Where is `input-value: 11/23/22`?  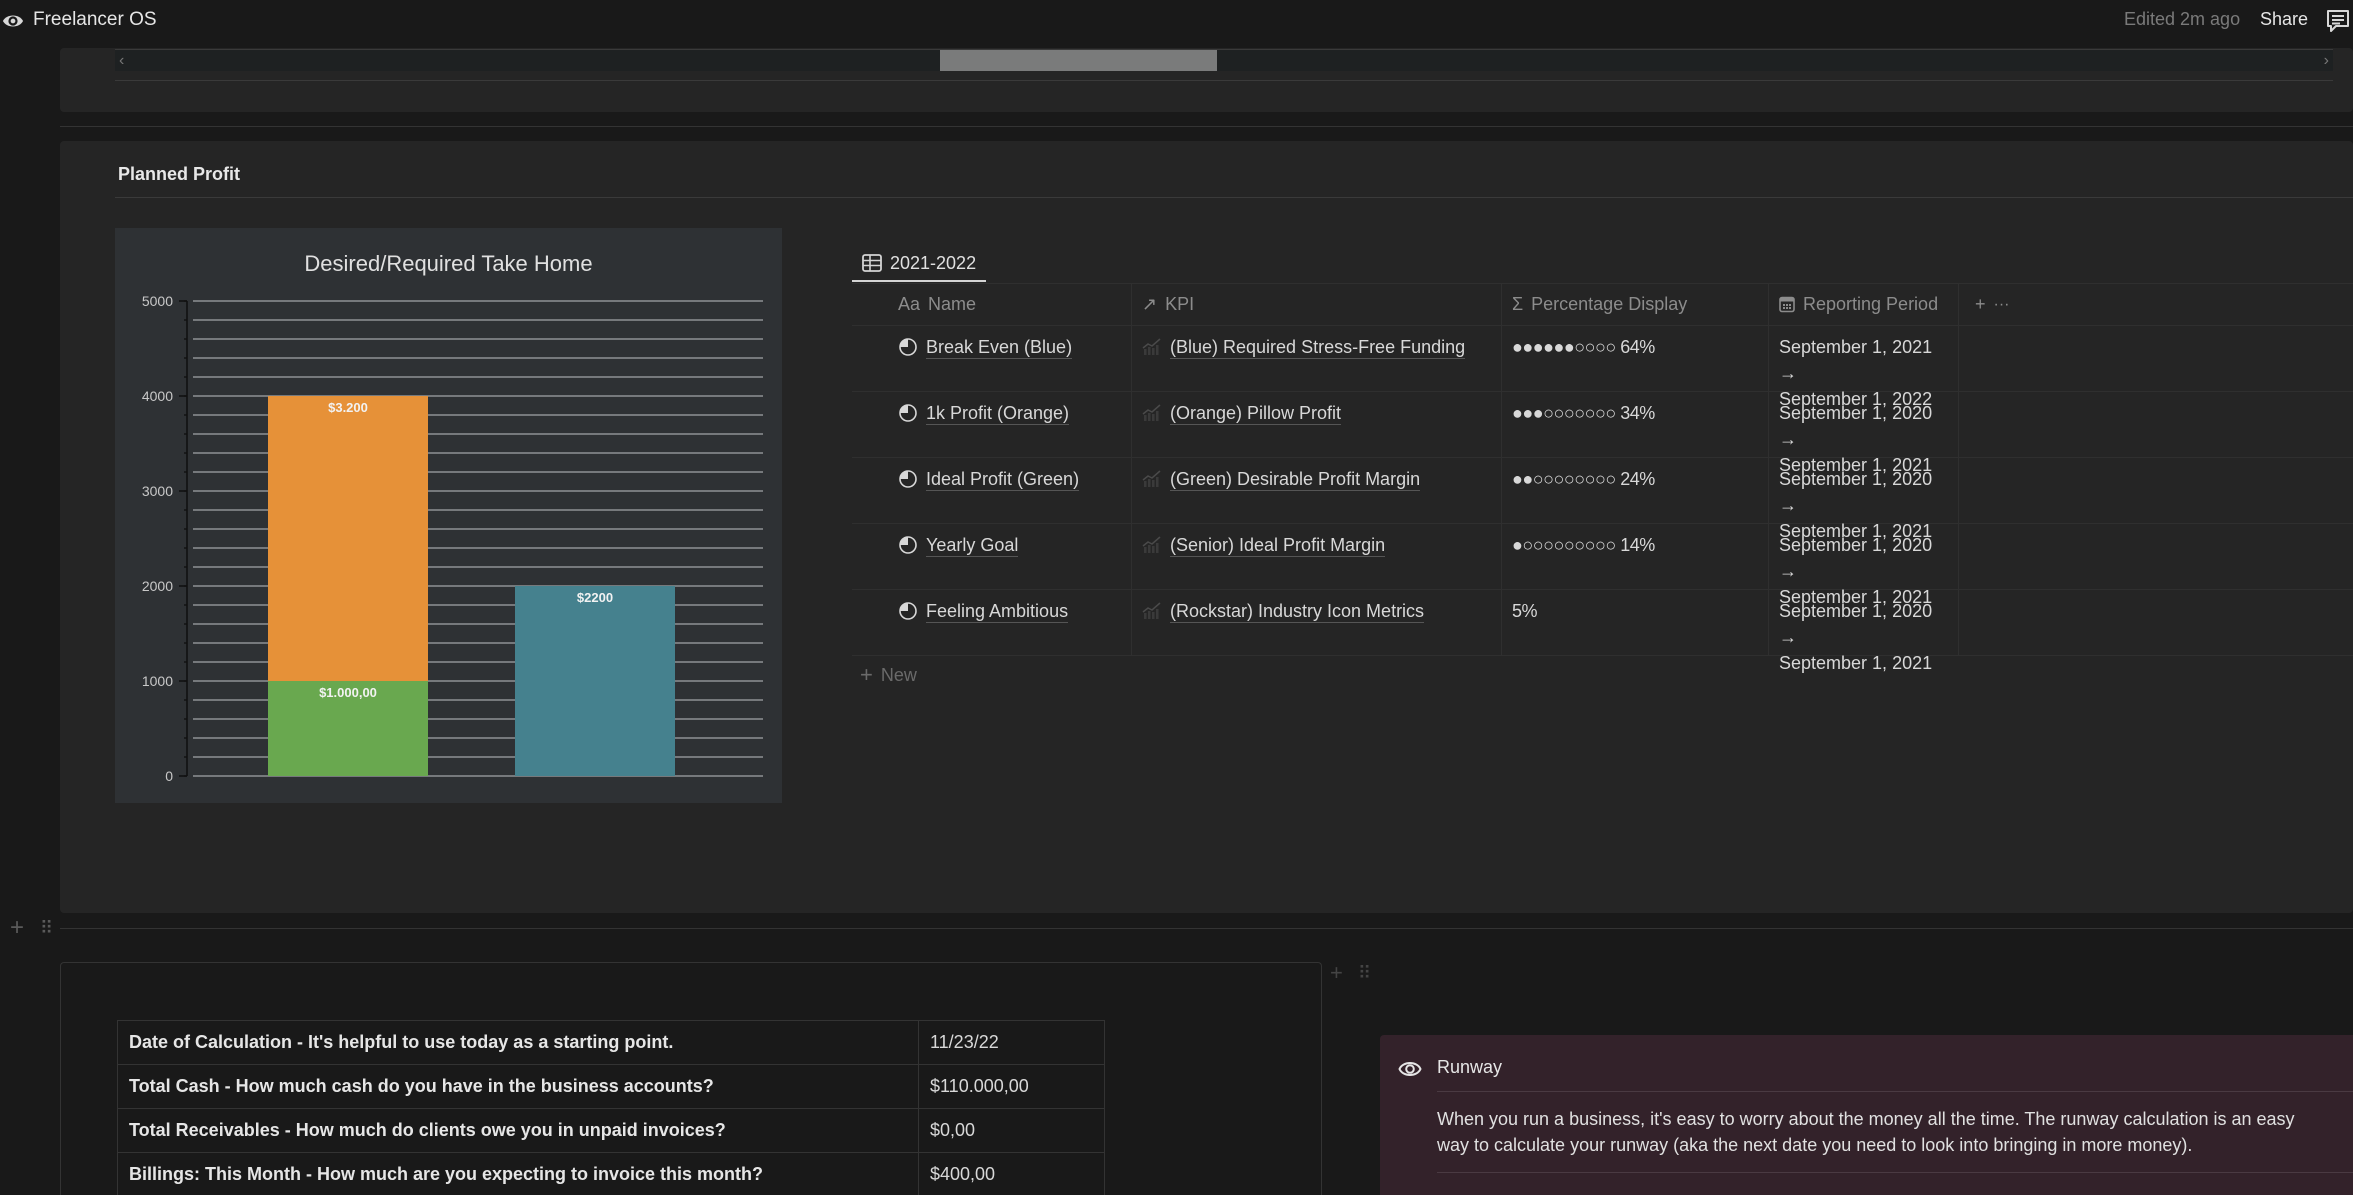 input-value: 11/23/22 is located at coordinates (1011, 1042).